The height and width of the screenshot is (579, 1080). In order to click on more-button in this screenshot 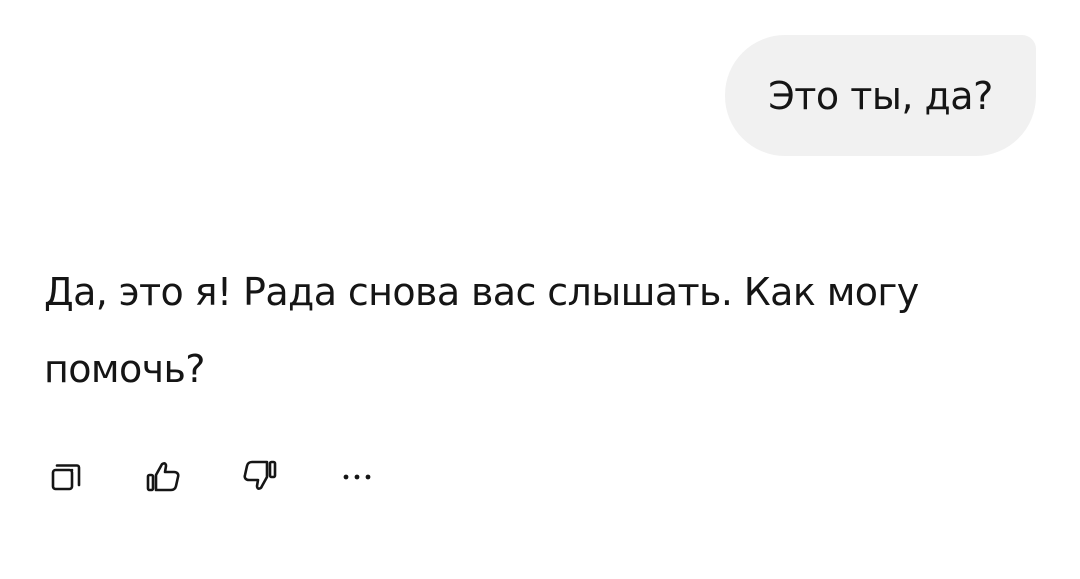, I will do `click(357, 476)`.